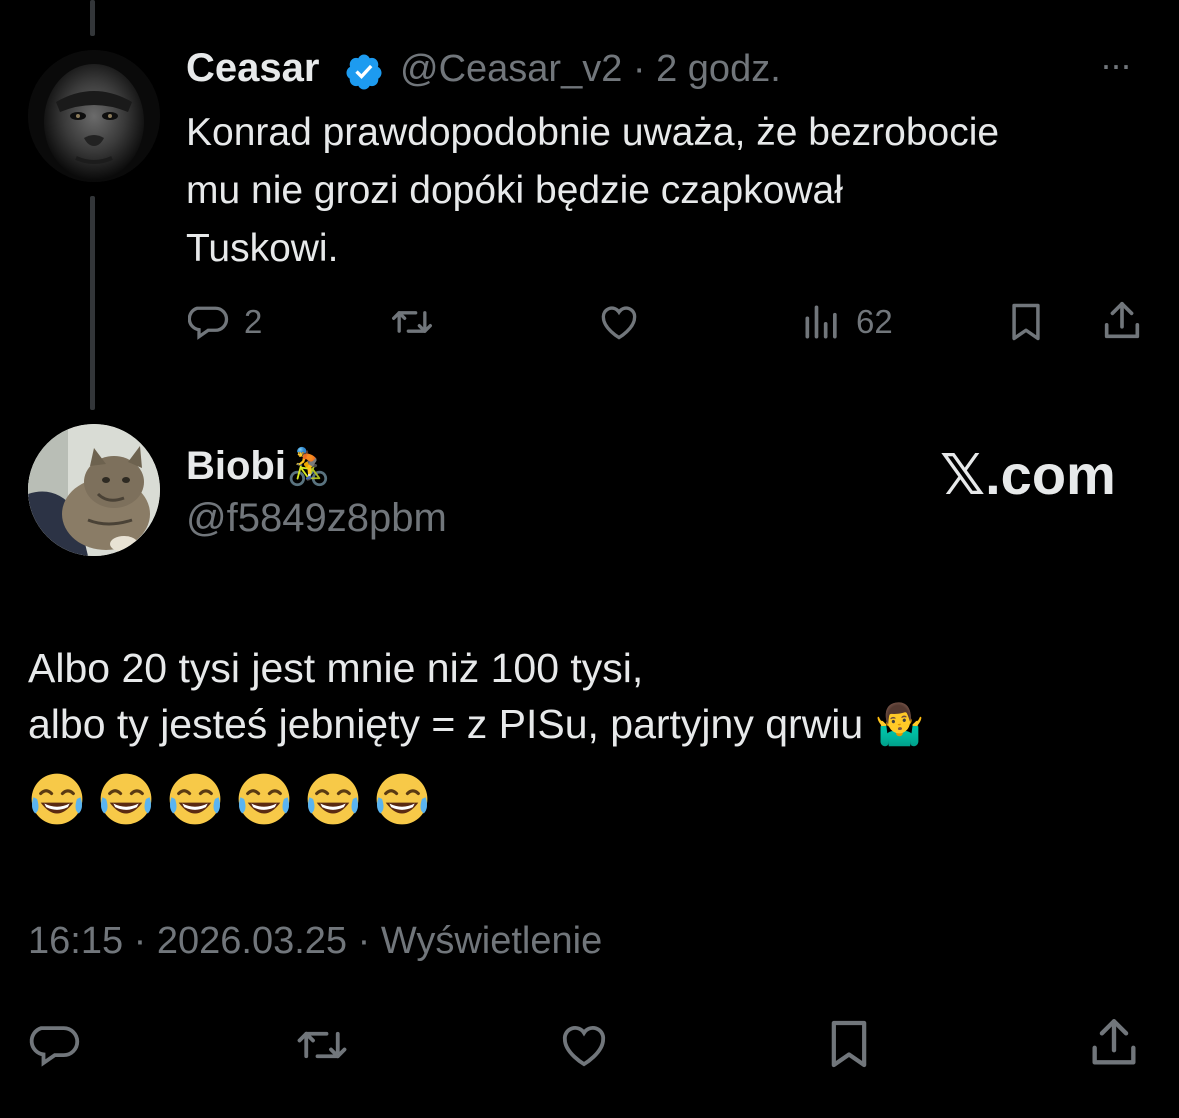  I want to click on tweet-text-line: Tuskowi., so click(262, 248).